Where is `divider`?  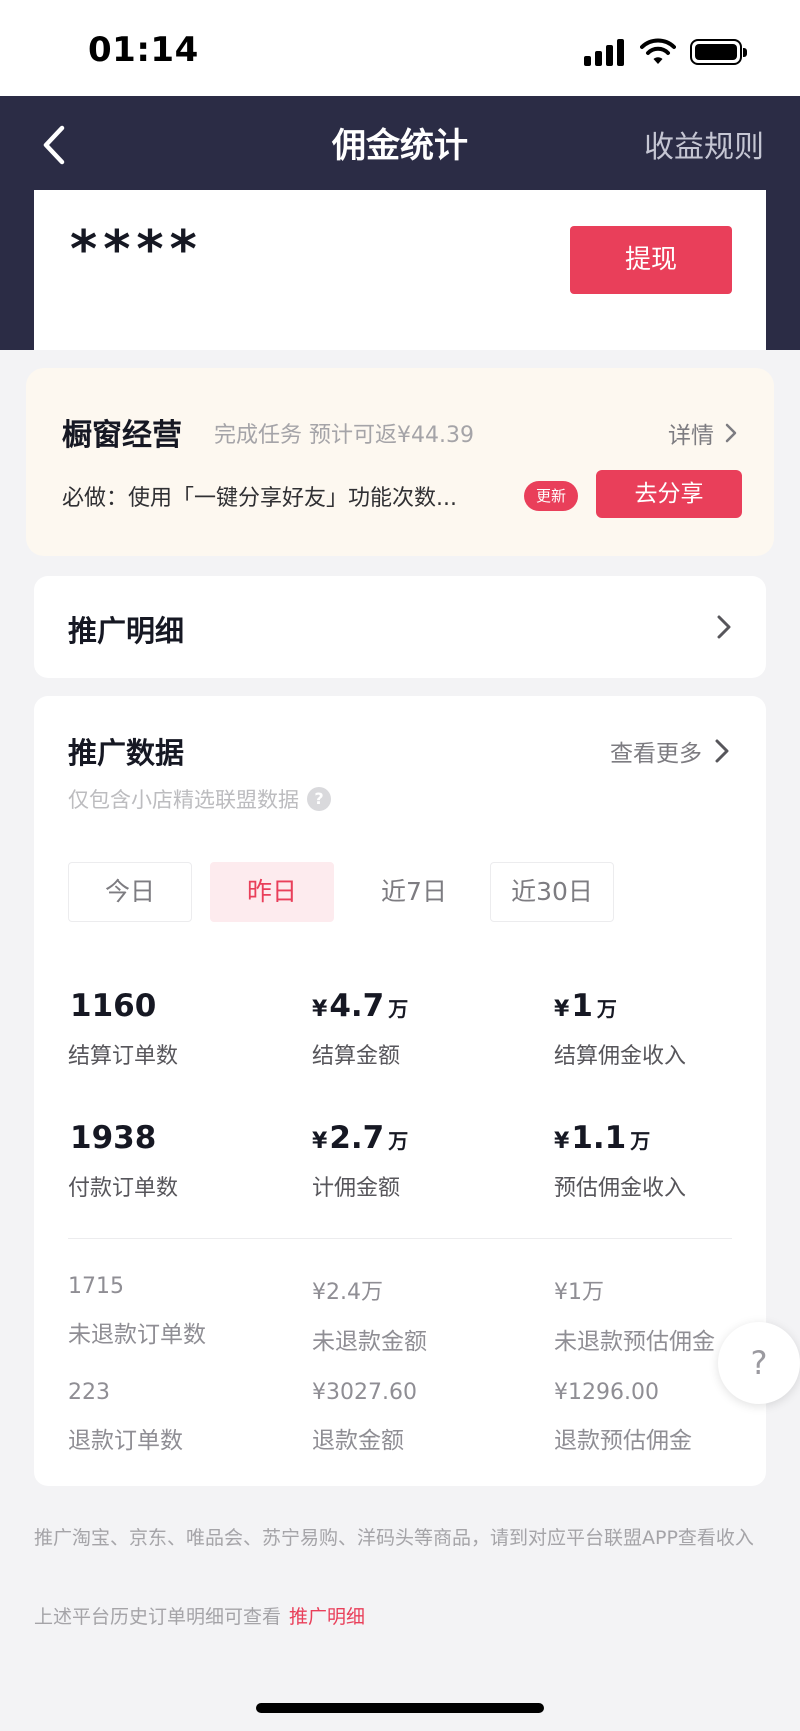
divider is located at coordinates (400, 1238).